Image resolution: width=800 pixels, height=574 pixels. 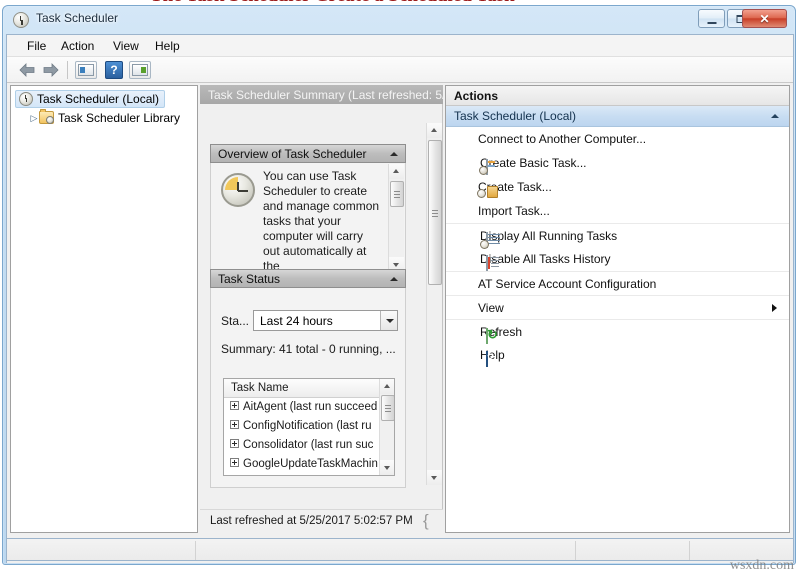 What do you see at coordinates (34, 118) in the screenshot?
I see `chevron-right-icon: ▷` at bounding box center [34, 118].